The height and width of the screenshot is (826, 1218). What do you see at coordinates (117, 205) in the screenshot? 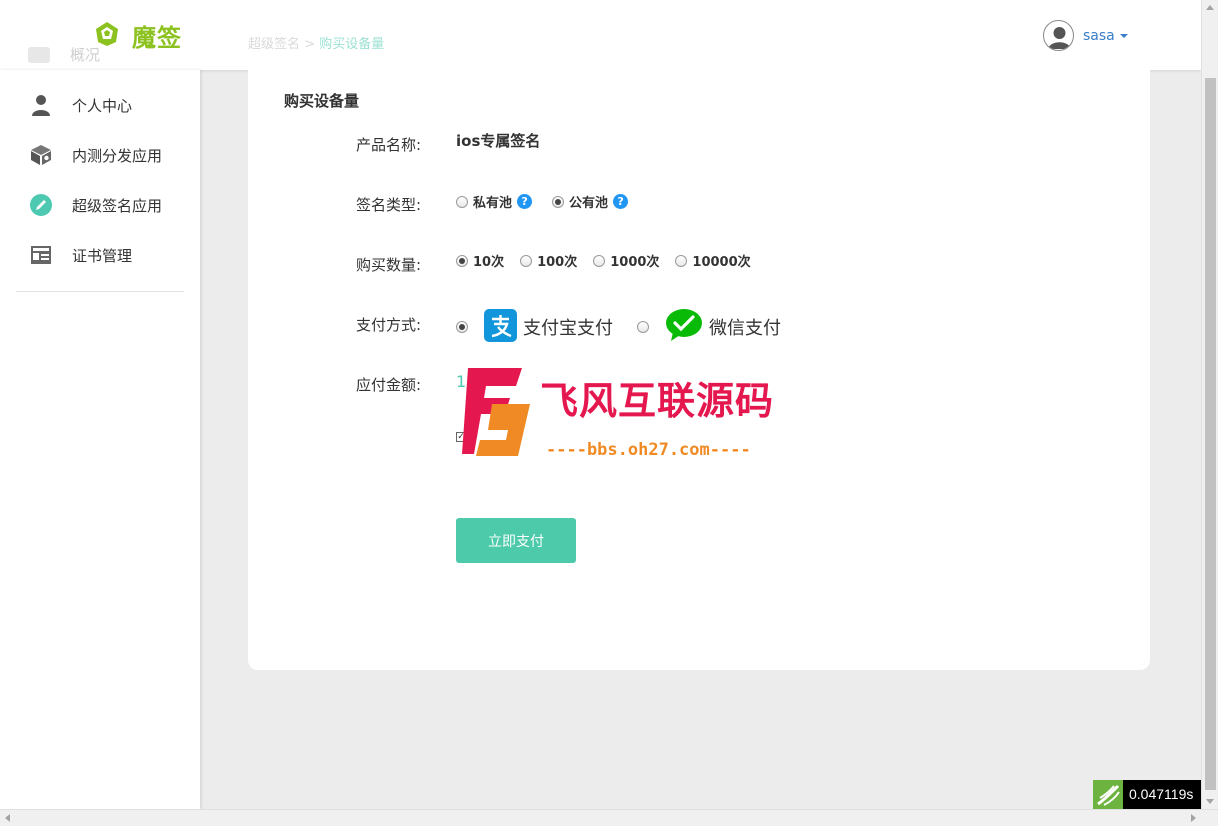
I see `sidebar-item-label: 超级签名应用` at bounding box center [117, 205].